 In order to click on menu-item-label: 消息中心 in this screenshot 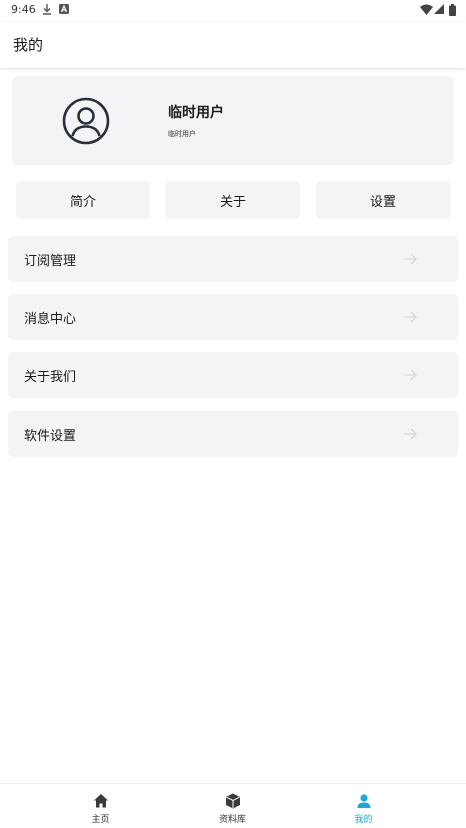, I will do `click(50, 319)`.